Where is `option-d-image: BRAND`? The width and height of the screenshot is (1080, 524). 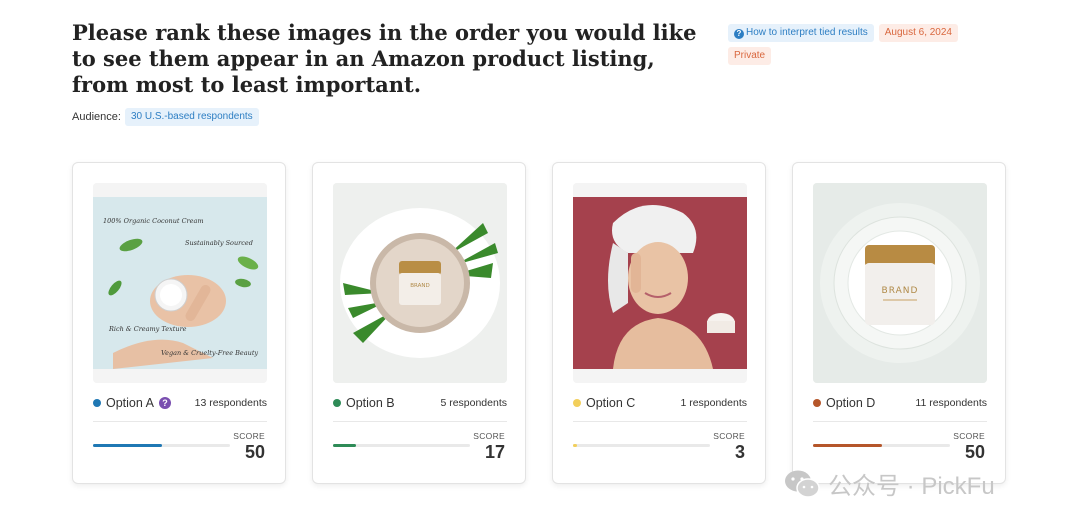
option-d-image: BRAND is located at coordinates (900, 283).